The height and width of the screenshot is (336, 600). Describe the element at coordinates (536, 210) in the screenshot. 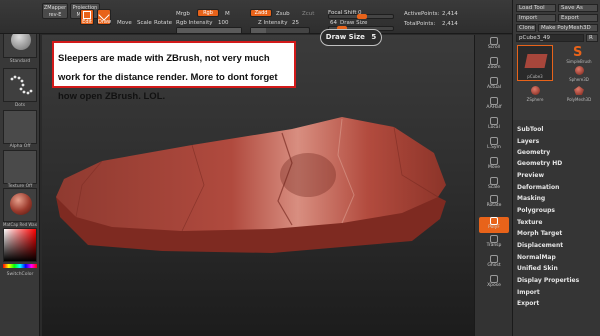

I see `menu-polygroups: Polygroups` at that location.